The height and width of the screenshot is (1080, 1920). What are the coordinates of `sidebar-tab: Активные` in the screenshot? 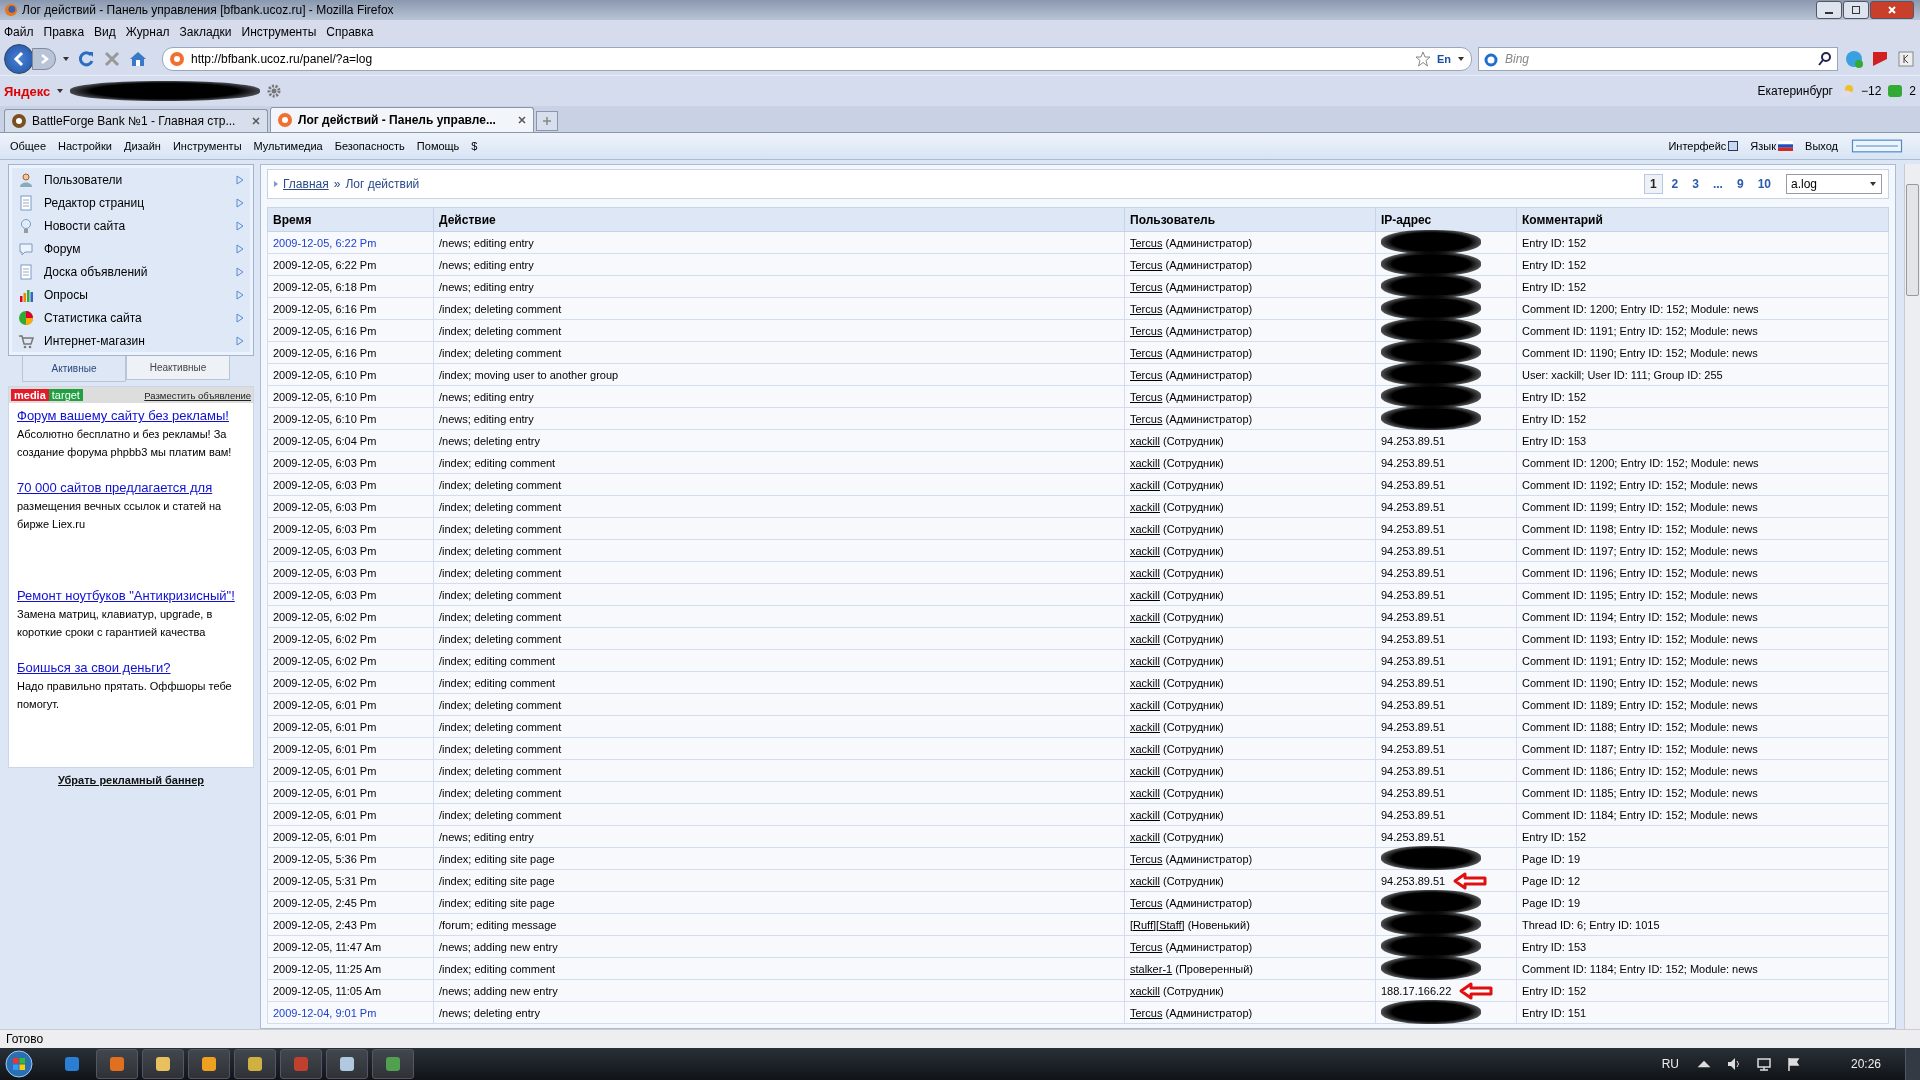 It's located at (74, 369).